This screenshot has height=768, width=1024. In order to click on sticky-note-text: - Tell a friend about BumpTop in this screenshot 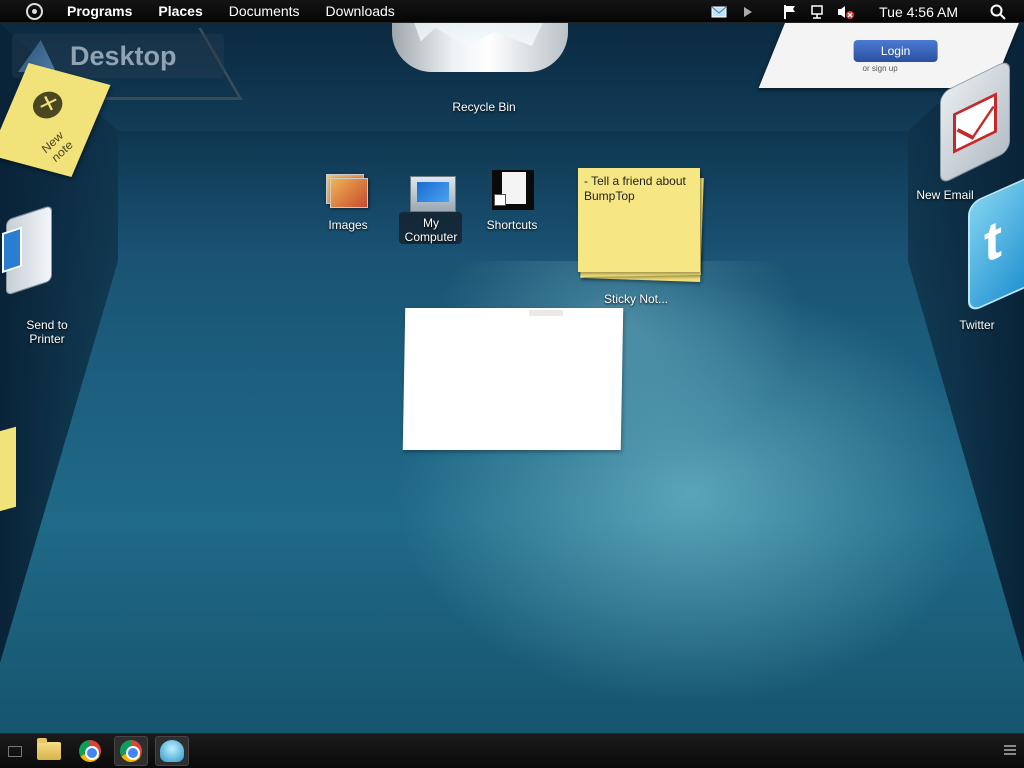, I will do `click(642, 189)`.